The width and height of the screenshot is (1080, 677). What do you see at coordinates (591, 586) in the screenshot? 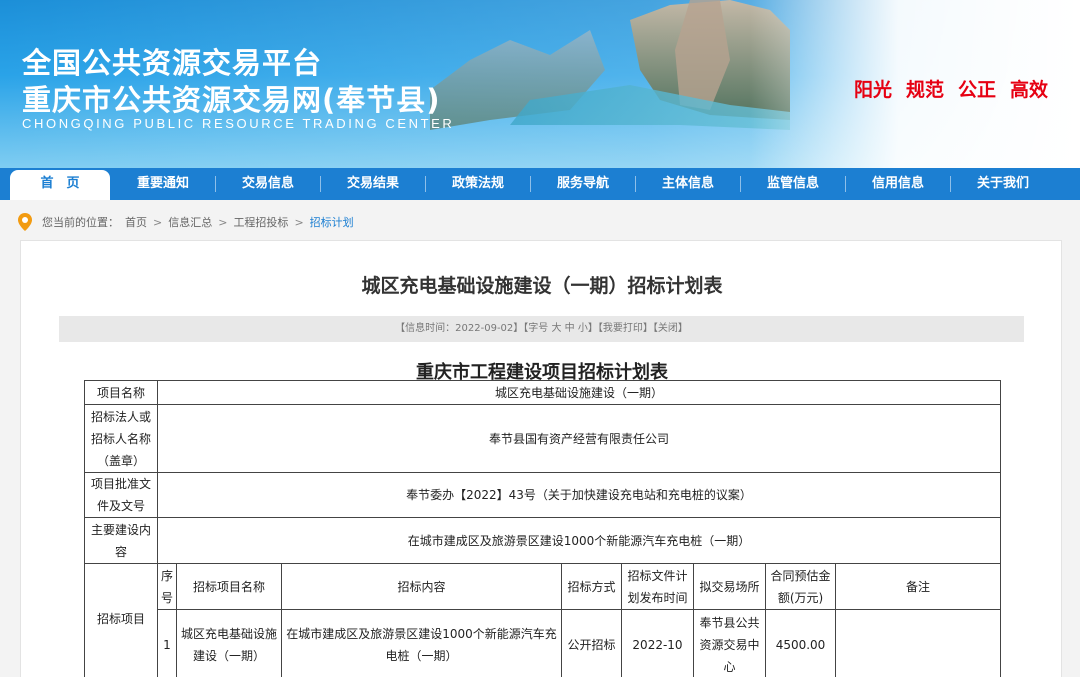
I see `column-header: 招标方式` at bounding box center [591, 586].